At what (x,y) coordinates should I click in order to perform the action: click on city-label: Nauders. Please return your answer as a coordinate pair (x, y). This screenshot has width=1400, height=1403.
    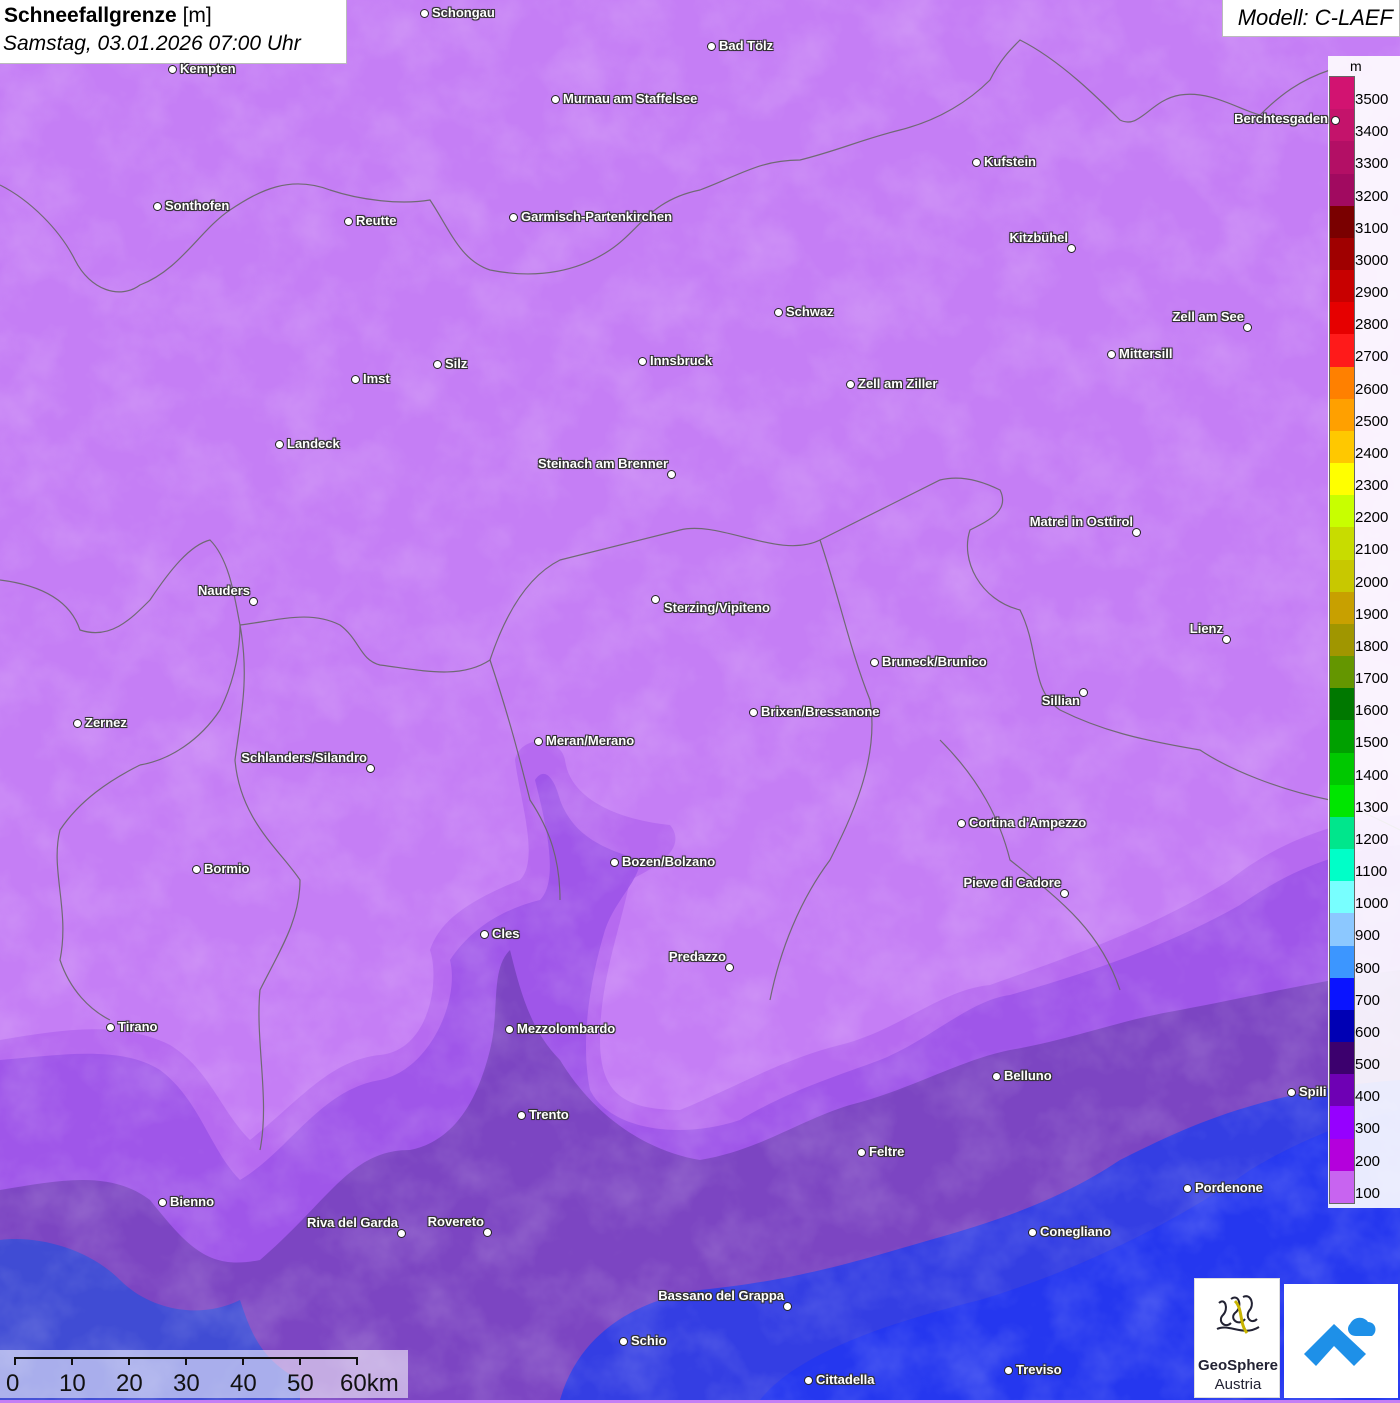
    Looking at the image, I should click on (223, 590).